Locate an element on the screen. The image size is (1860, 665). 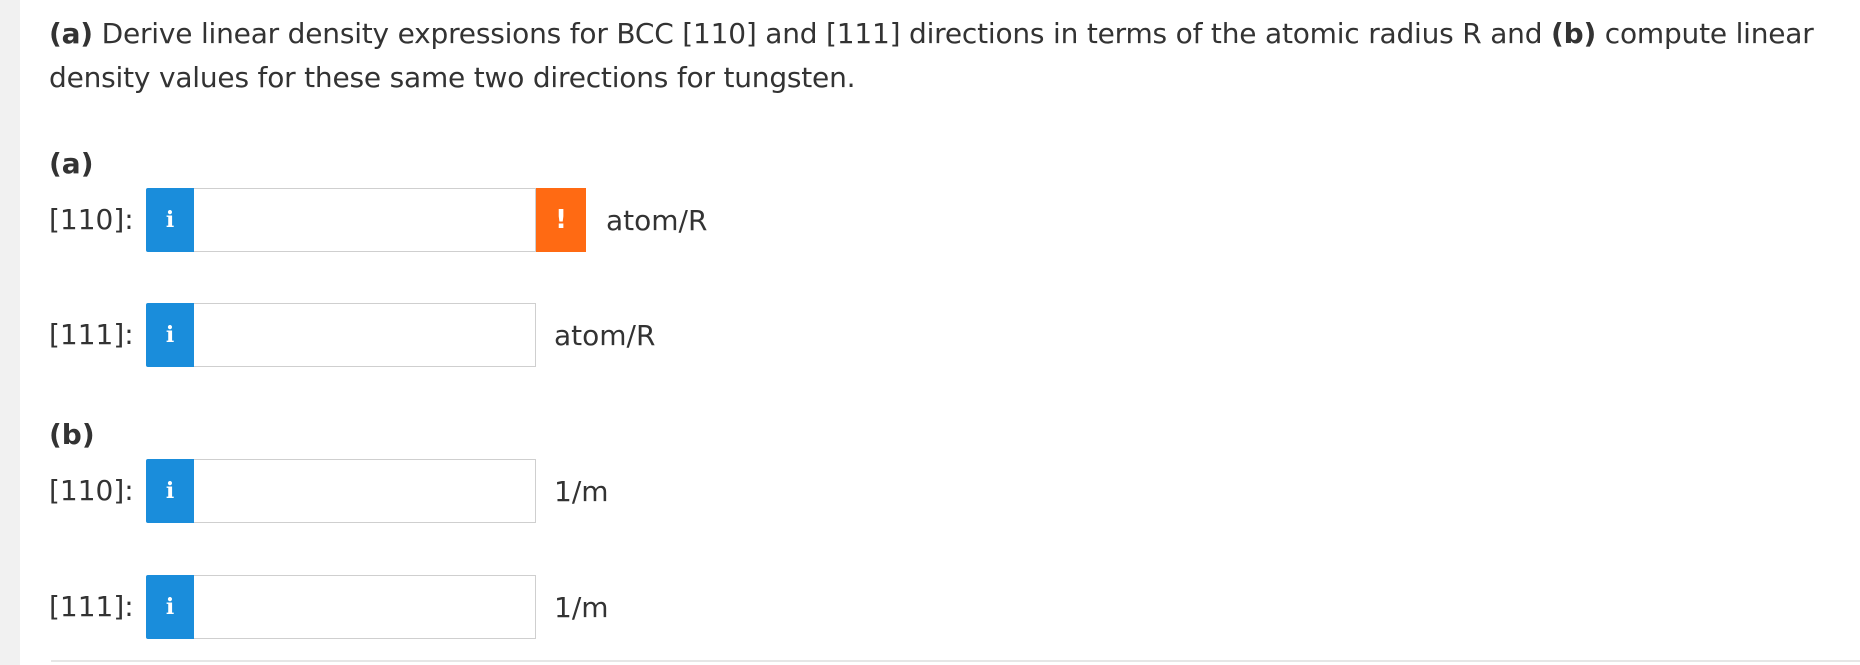
answer-row-b-110: [110]: i 1/m is located at coordinates (329, 491).